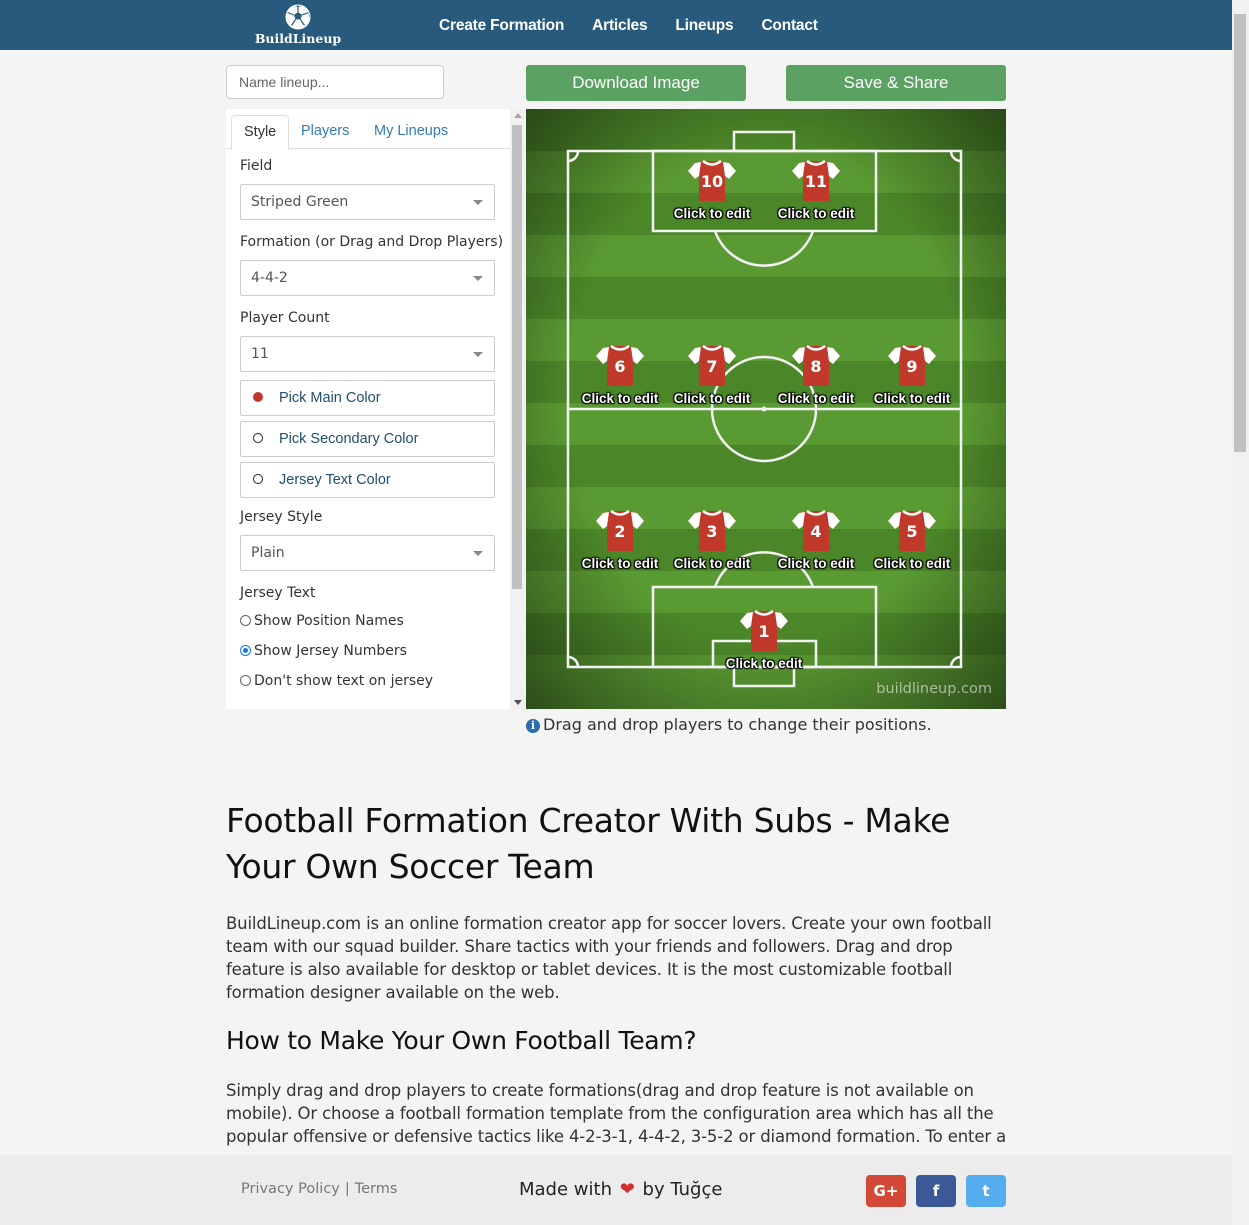  What do you see at coordinates (936, 1191) in the screenshot?
I see `facebook-icon: f` at bounding box center [936, 1191].